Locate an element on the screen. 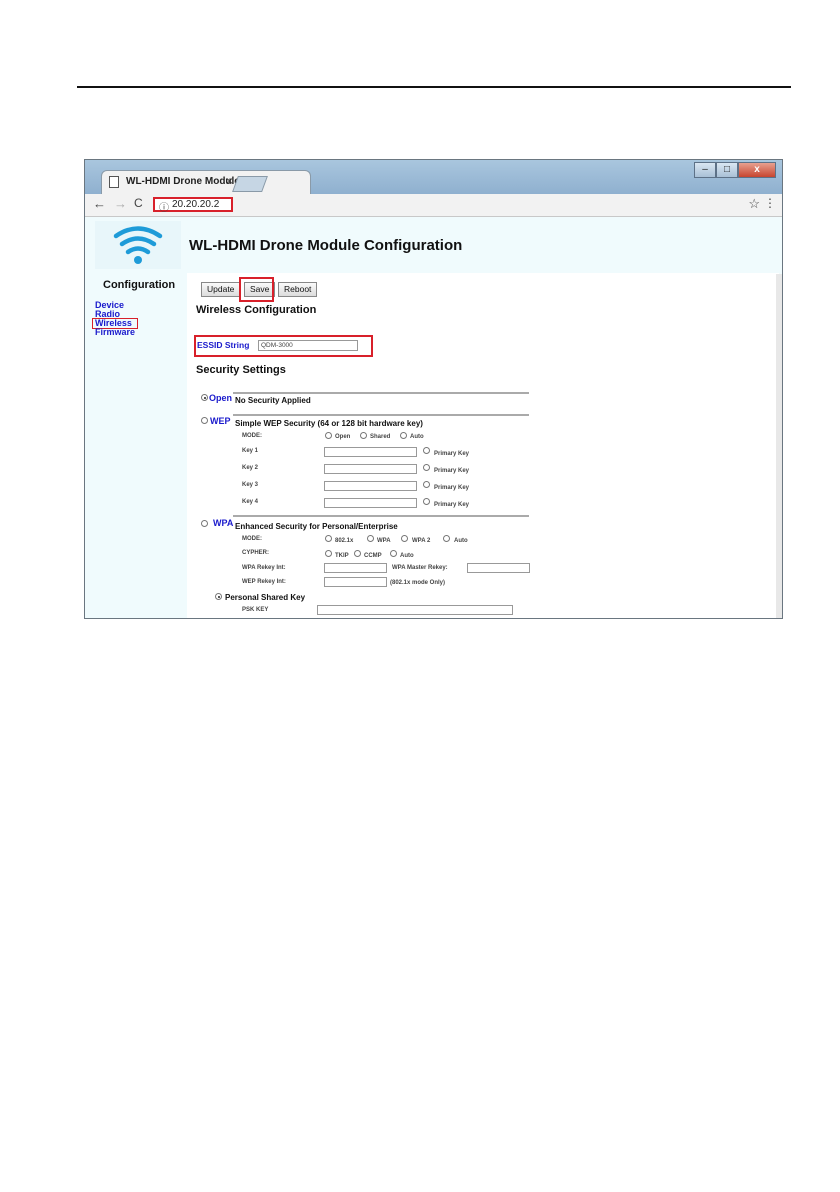  sidebar-link-firmware: Firmware is located at coordinates (115, 332).